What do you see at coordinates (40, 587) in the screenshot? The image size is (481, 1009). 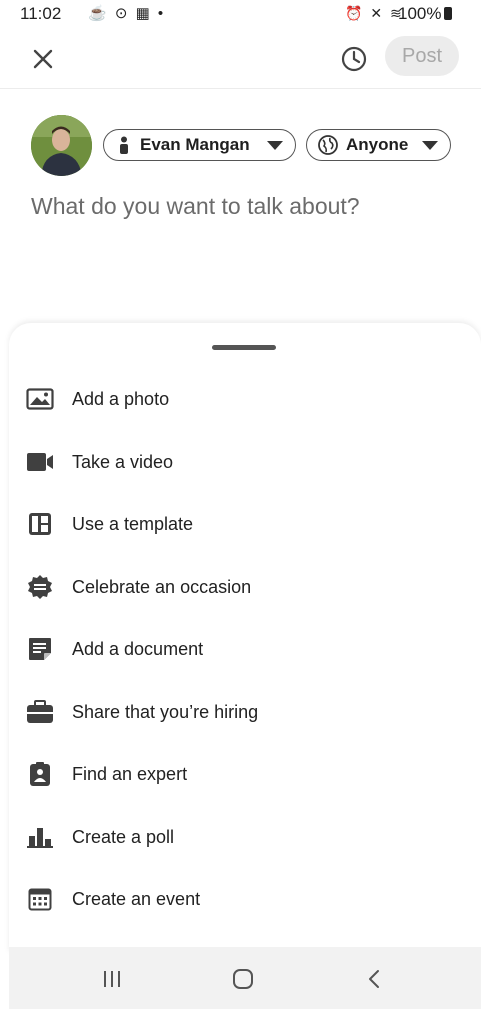 I see `celebrate-icon` at bounding box center [40, 587].